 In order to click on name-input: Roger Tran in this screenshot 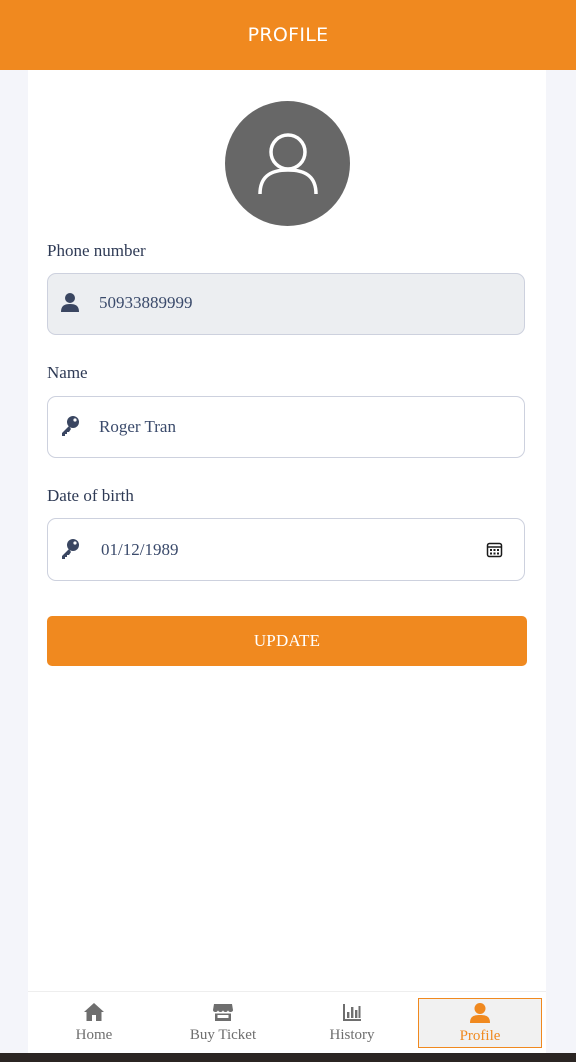, I will do `click(137, 427)`.